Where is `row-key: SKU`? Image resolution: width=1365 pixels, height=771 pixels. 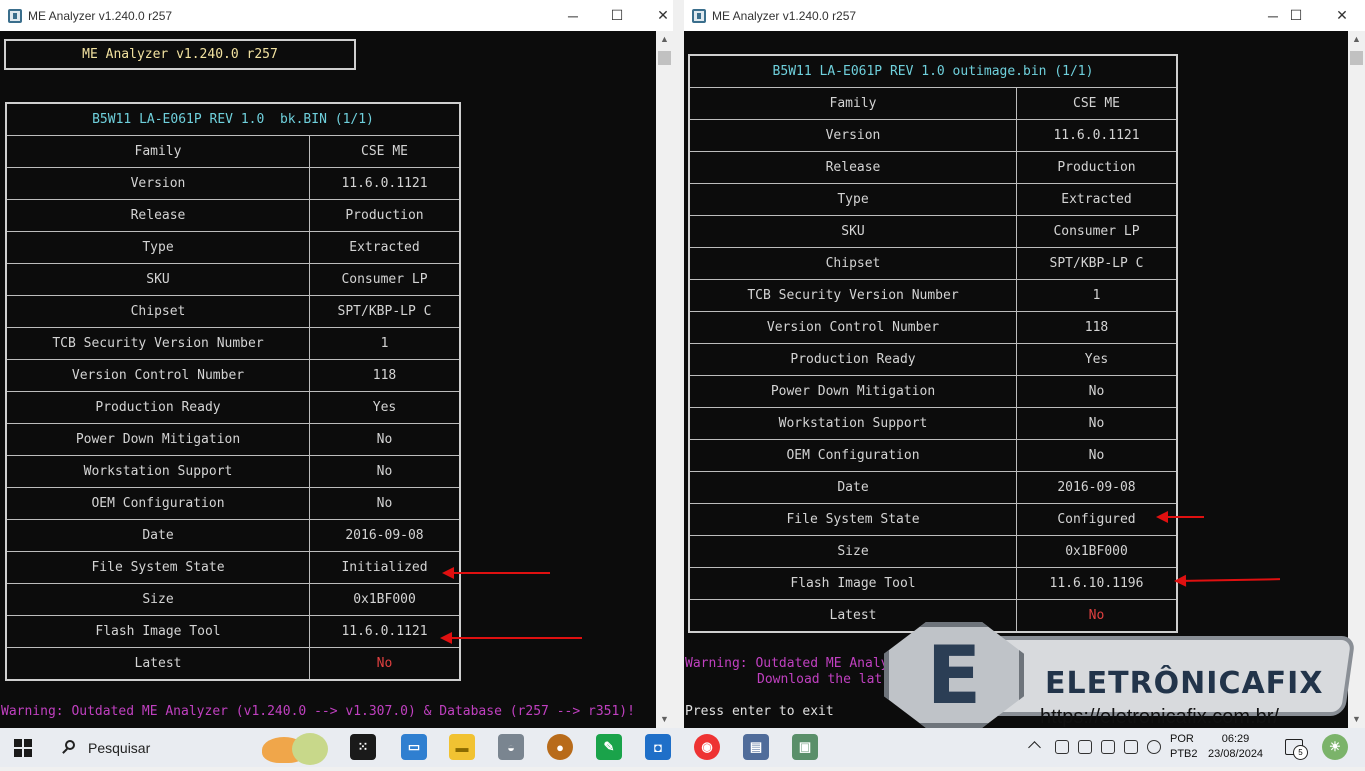 row-key: SKU is located at coordinates (157, 279).